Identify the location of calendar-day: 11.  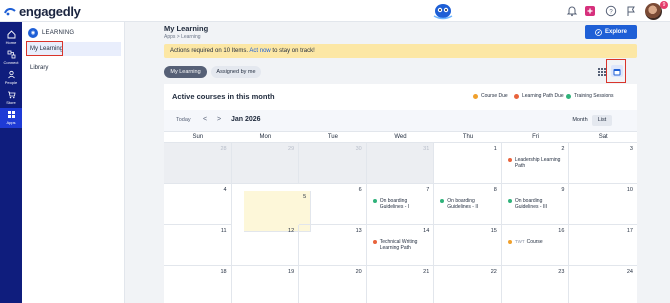
(198, 245).